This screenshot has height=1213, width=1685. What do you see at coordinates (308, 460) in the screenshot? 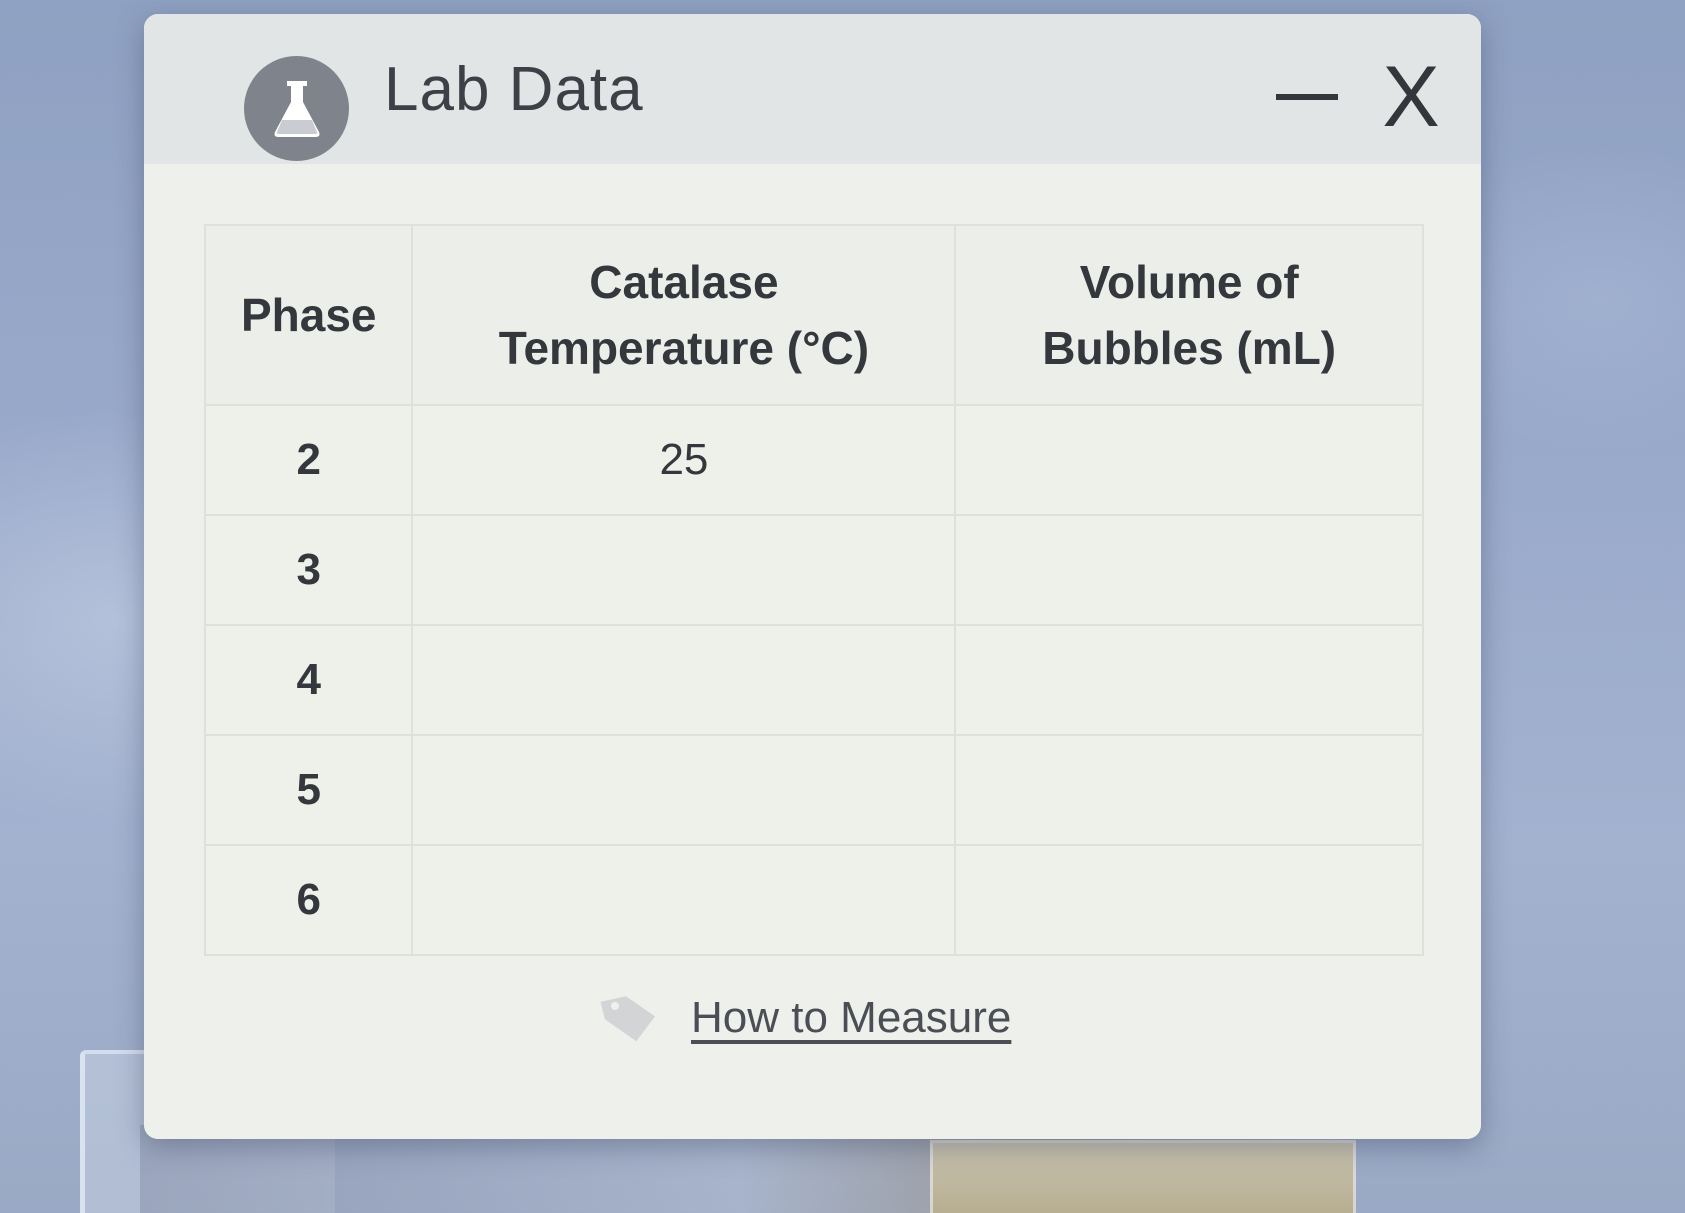
I see `phase-cell: 2` at bounding box center [308, 460].